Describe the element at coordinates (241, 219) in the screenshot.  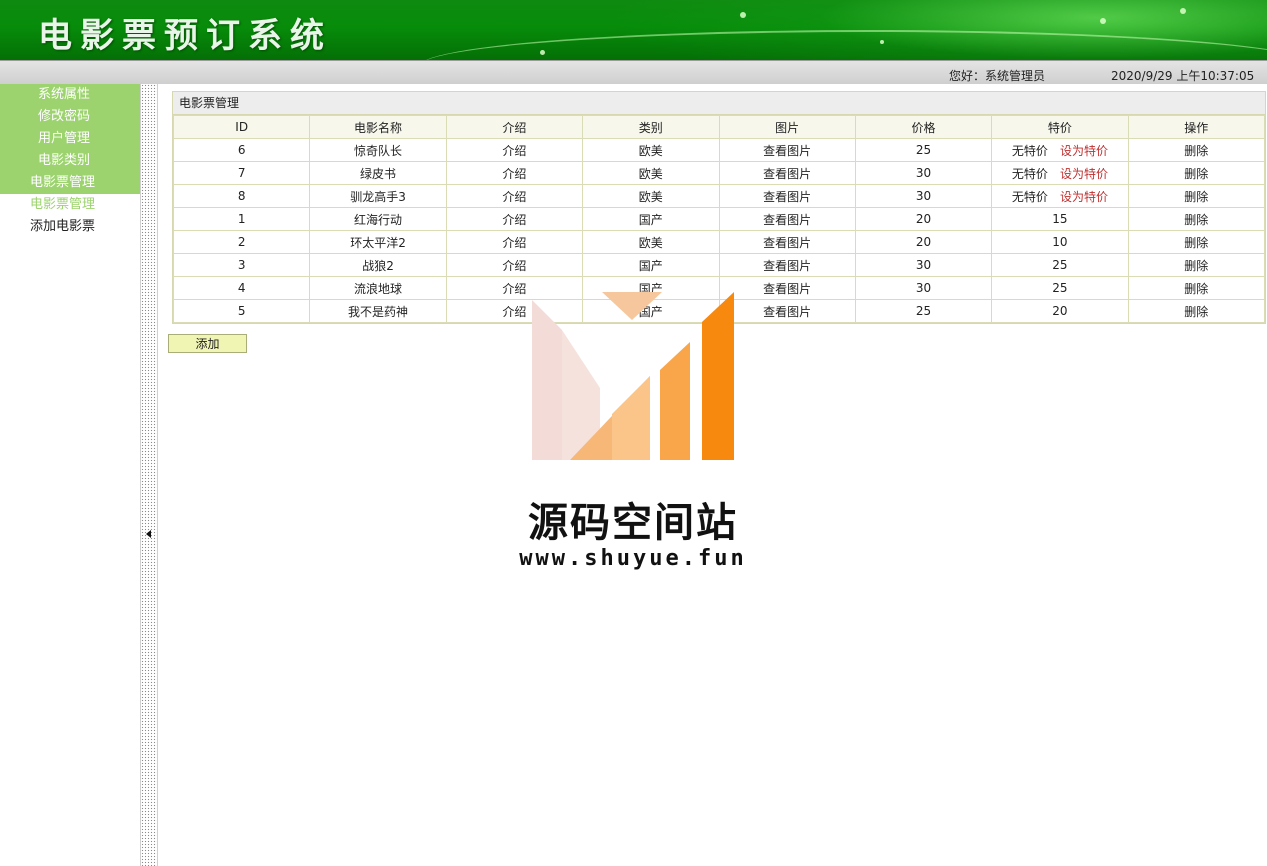
I see `cell-id: 1` at that location.